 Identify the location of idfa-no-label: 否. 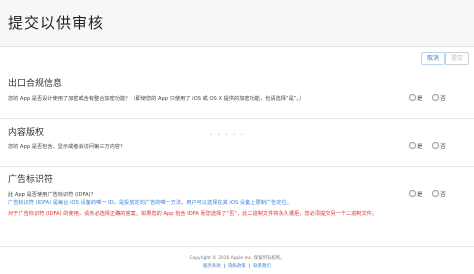
(443, 195).